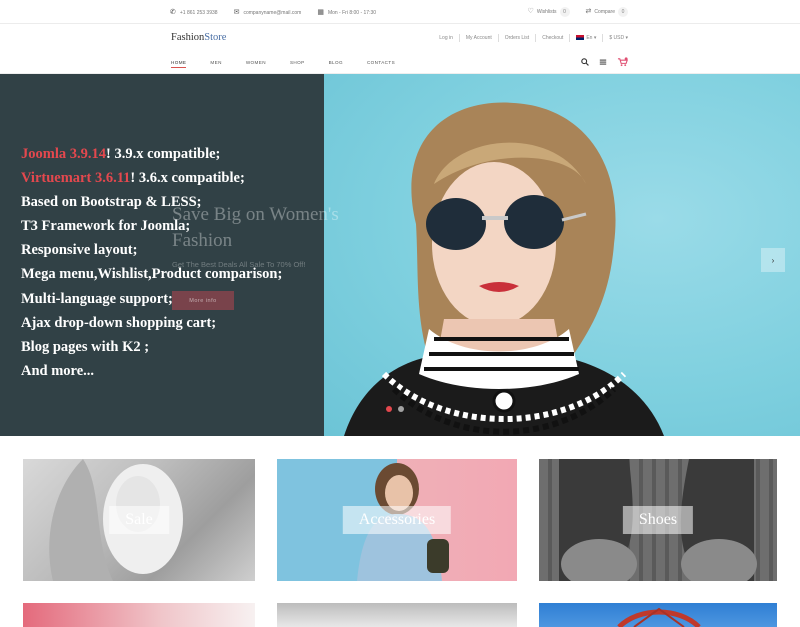 The height and width of the screenshot is (627, 800). I want to click on category-label: Shoes, so click(658, 520).